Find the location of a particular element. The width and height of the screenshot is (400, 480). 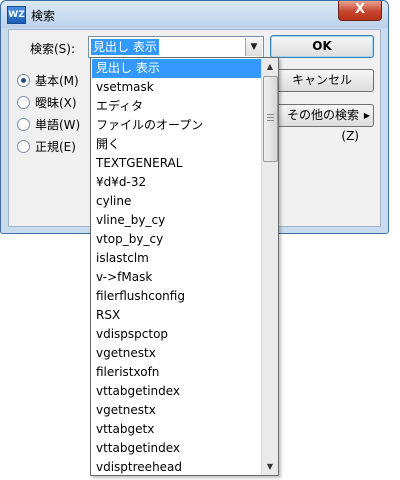

list-item: 見出し 表示 is located at coordinates (176, 68).